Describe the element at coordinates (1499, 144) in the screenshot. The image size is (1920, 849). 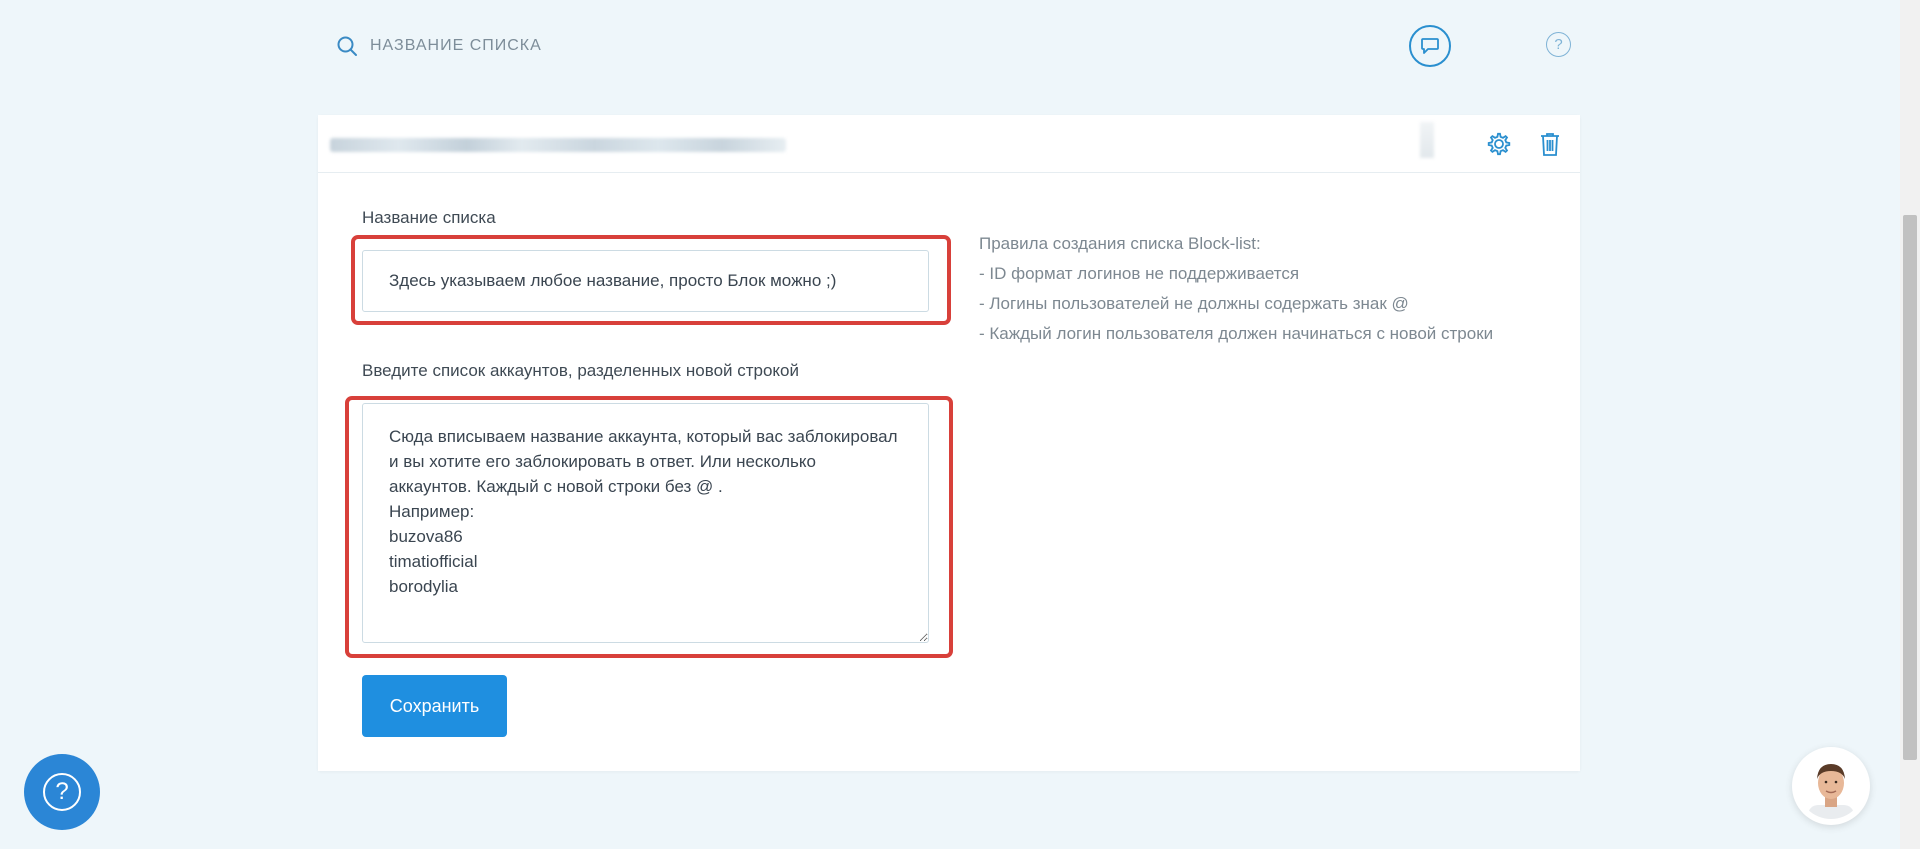
I see `gear-icon` at that location.